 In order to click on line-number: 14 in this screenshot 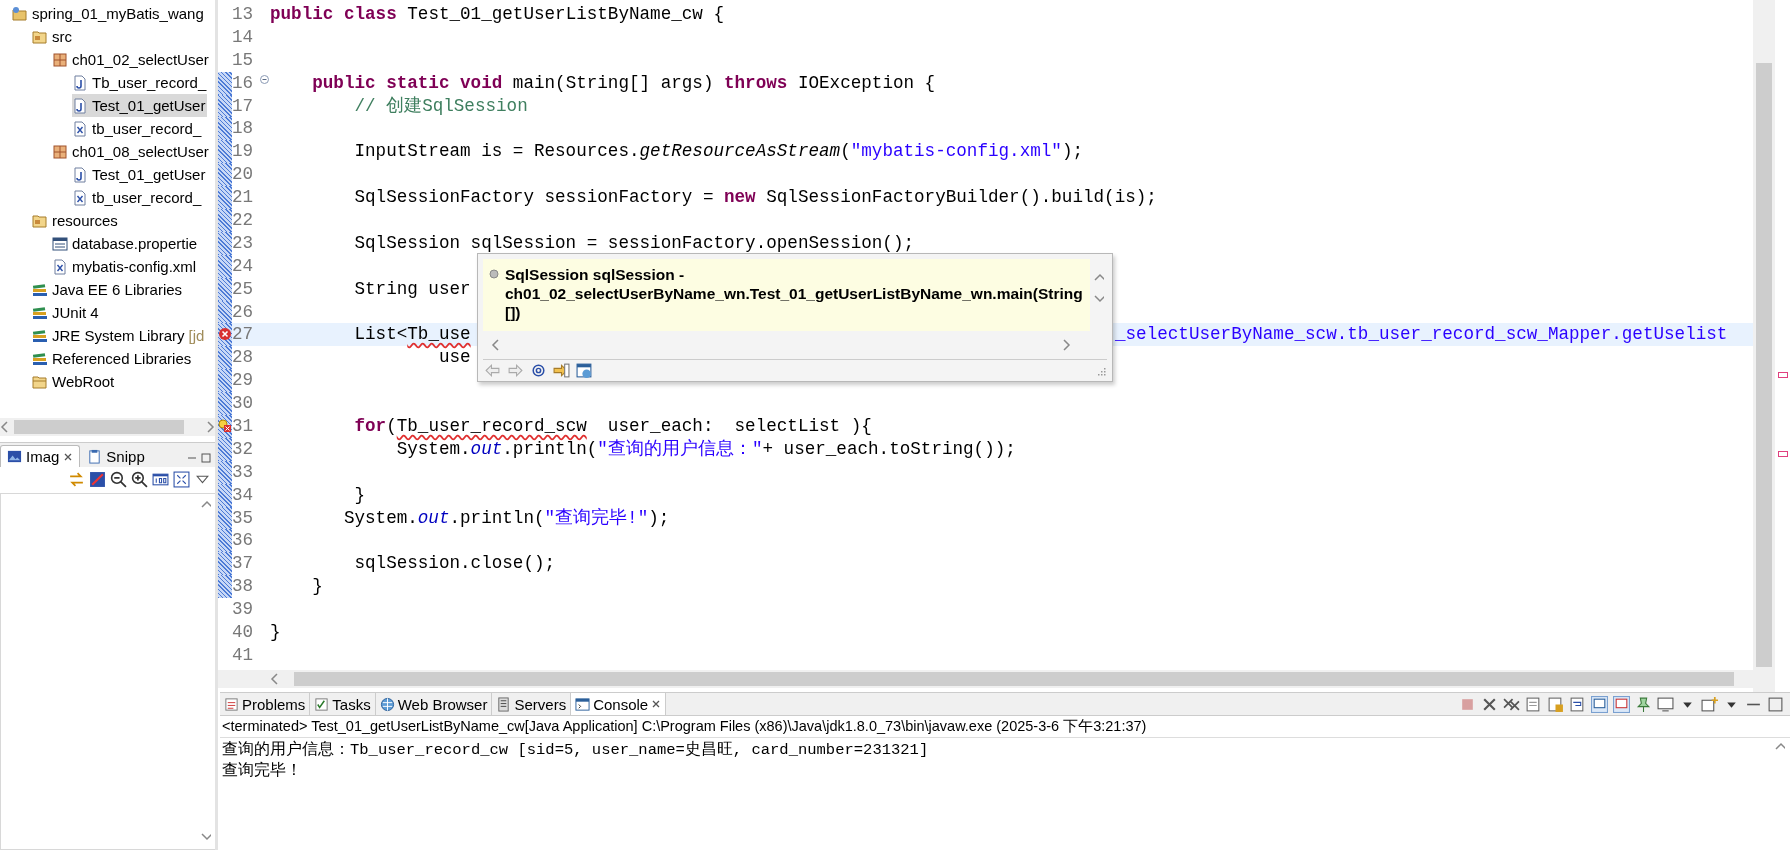, I will do `click(243, 37)`.